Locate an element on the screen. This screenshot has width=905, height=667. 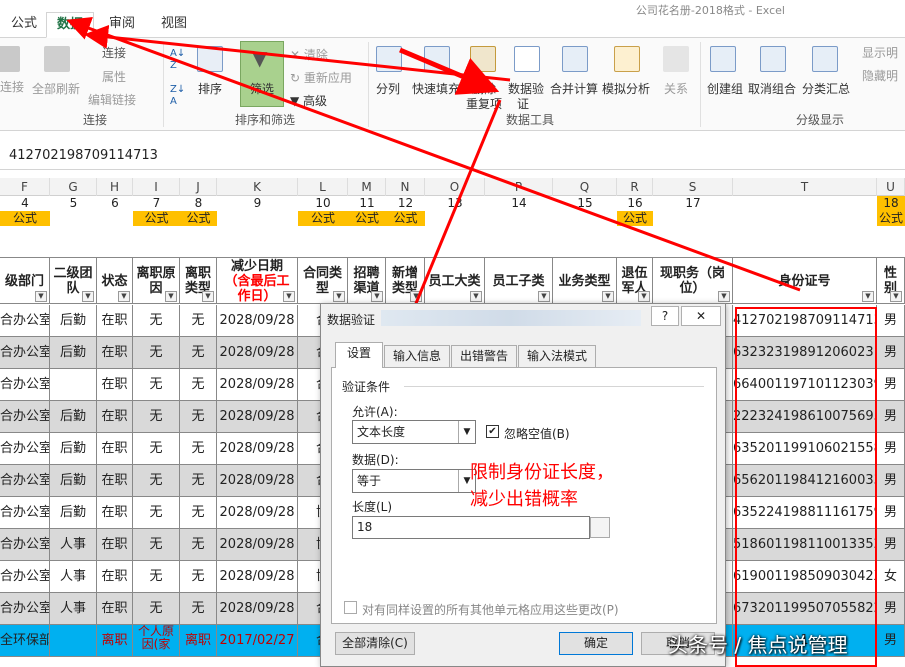
annotation-line-2: 减少出错概率 is located at coordinates (524, 499).